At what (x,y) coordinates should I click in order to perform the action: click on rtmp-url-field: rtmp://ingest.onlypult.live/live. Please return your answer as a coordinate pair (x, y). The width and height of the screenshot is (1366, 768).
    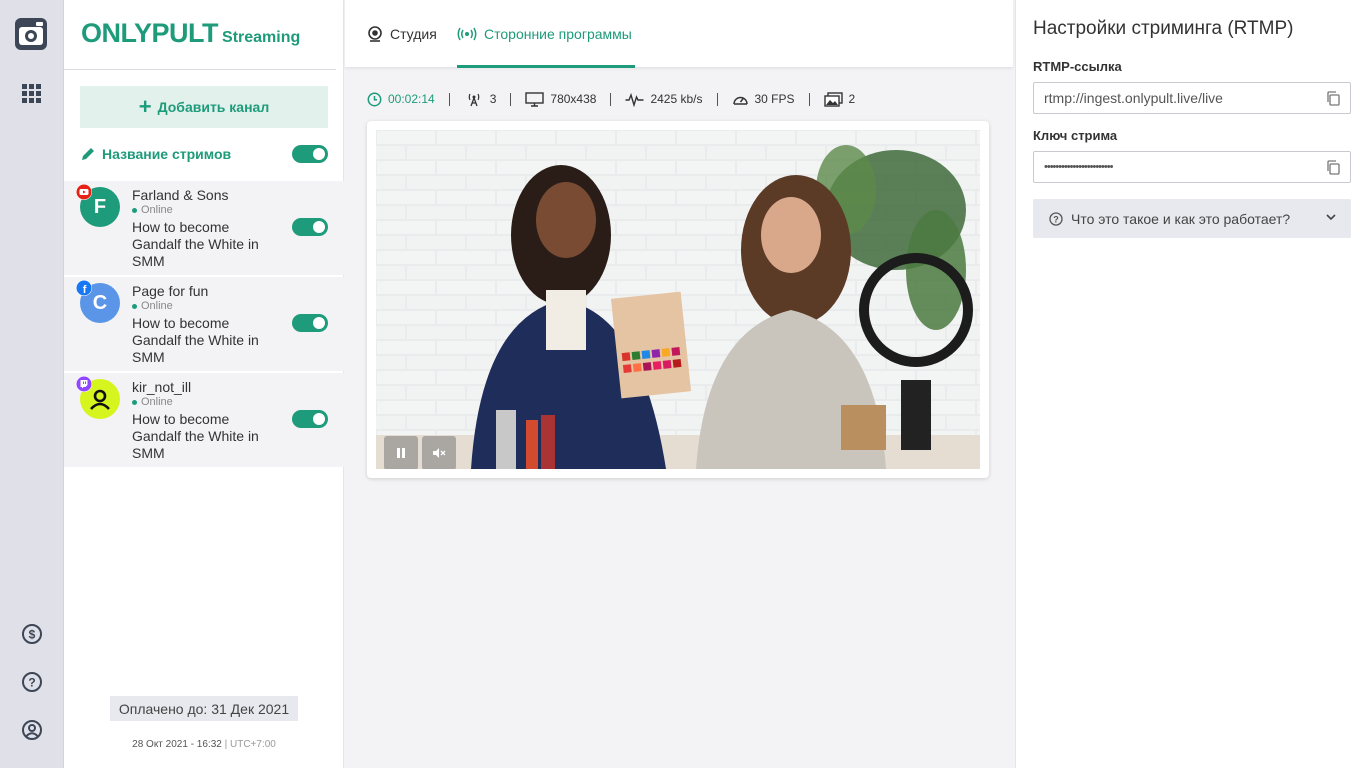
    Looking at the image, I should click on (1192, 98).